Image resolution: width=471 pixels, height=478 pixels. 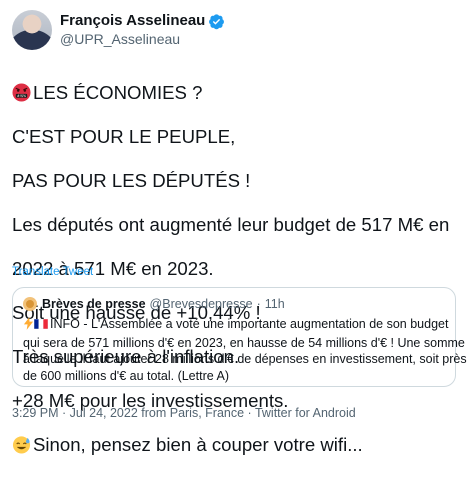 I want to click on tweet-line: PAS POUR LES DÉPUTÉS !, so click(x=131, y=180).